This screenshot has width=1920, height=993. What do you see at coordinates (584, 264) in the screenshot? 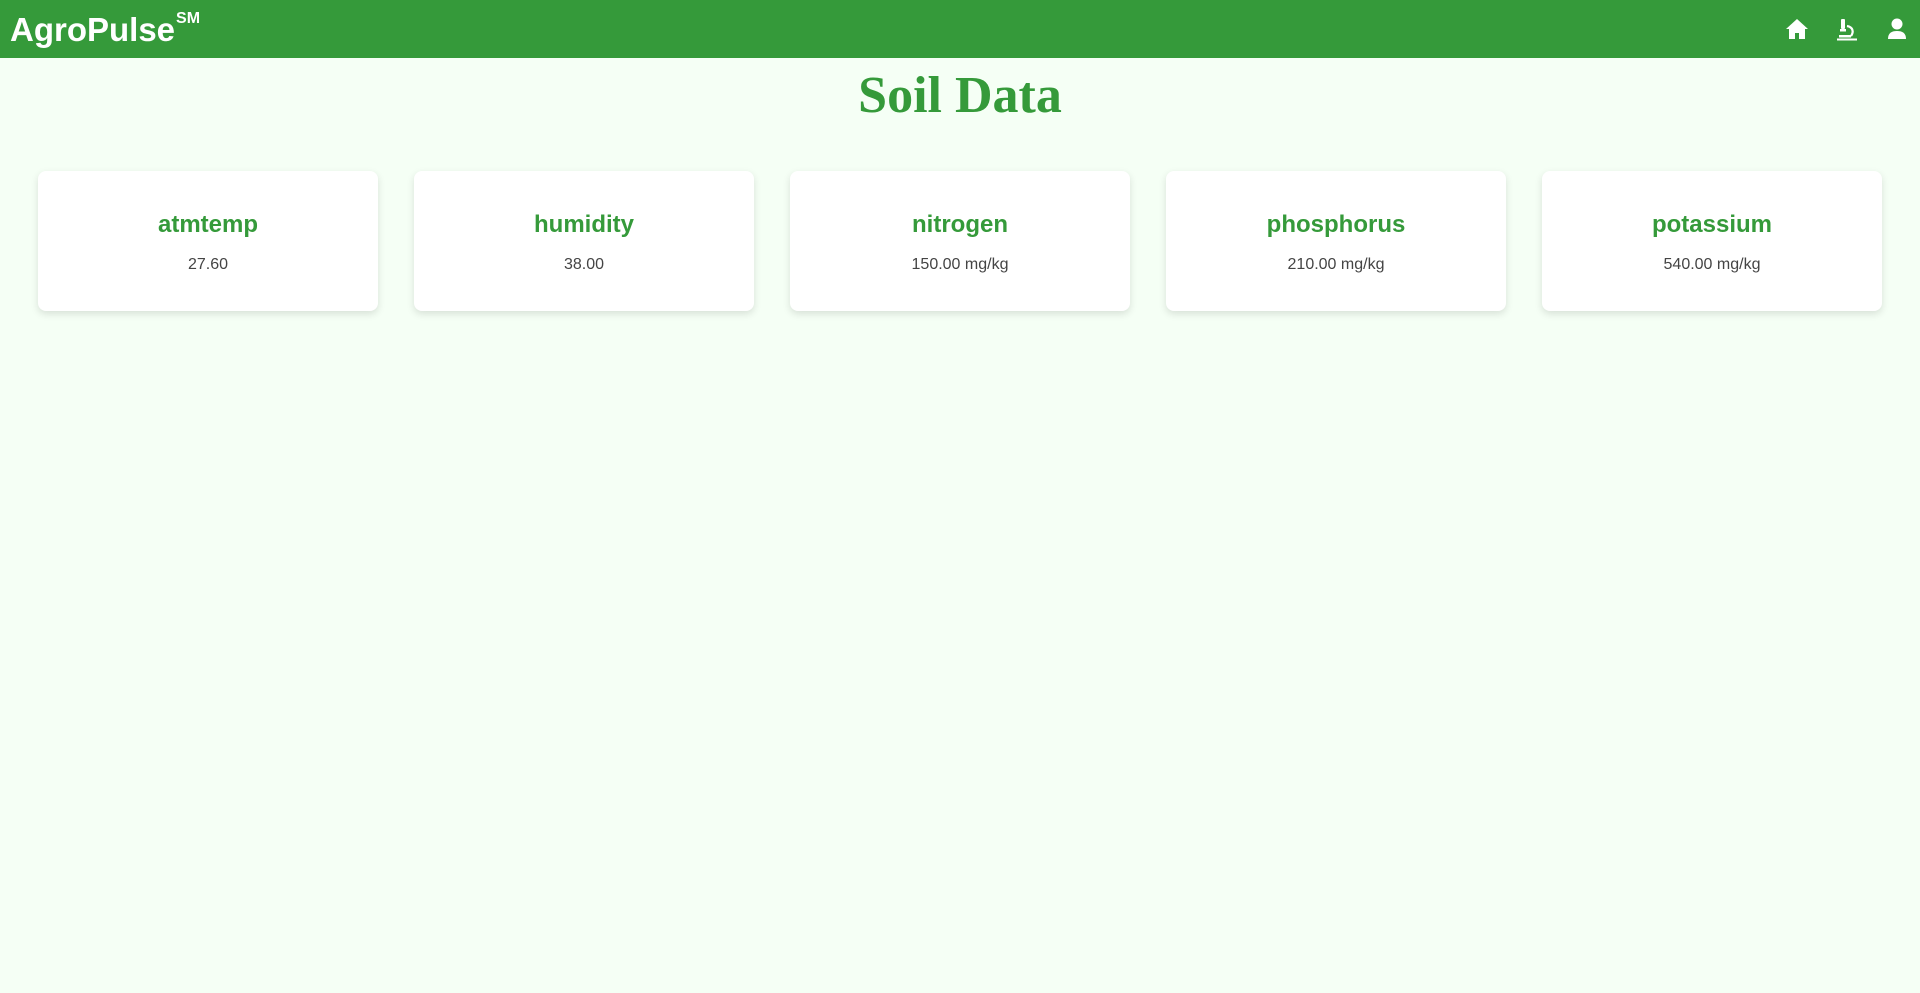
I see `card-value: 38.00` at bounding box center [584, 264].